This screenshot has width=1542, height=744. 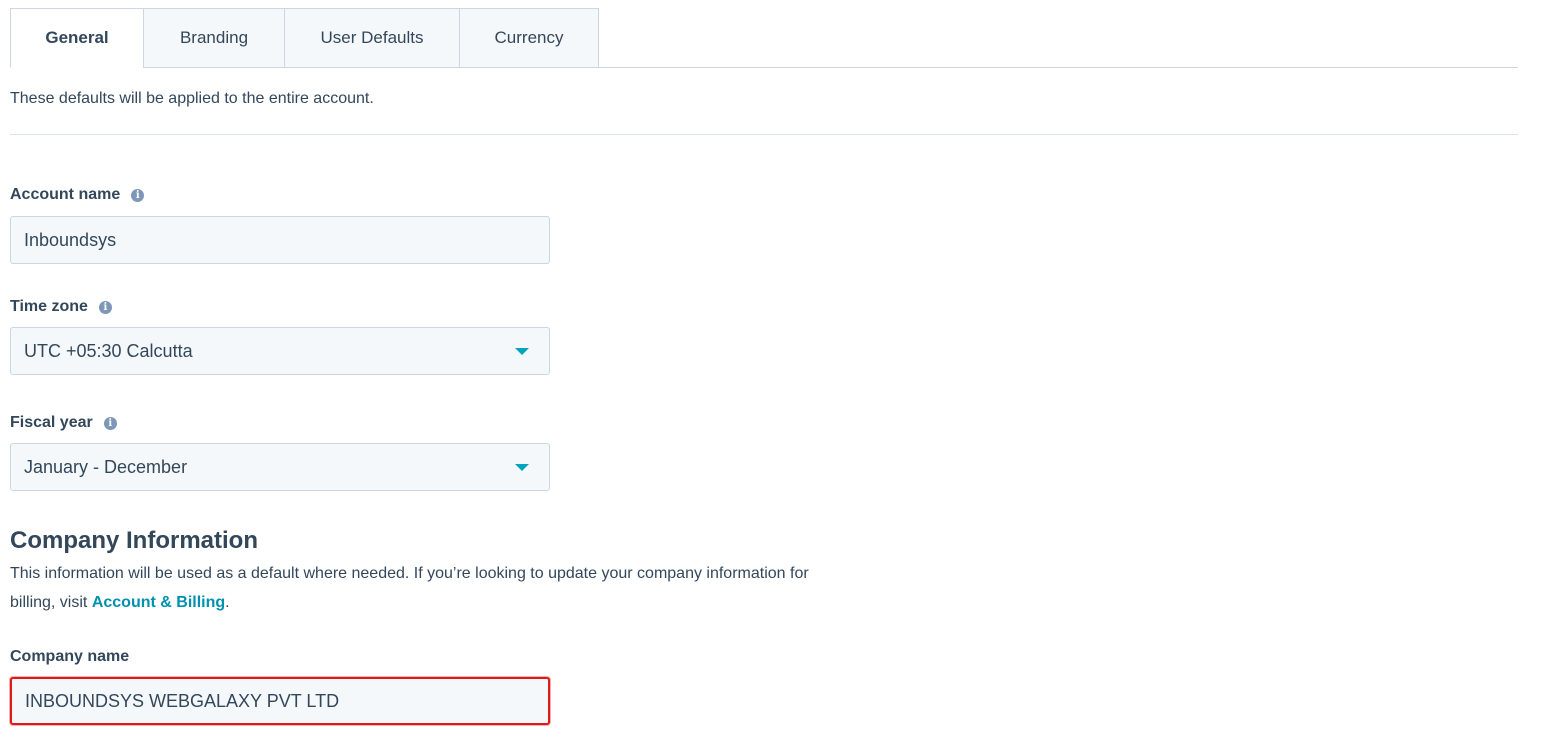 What do you see at coordinates (529, 38) in the screenshot?
I see `tab-currency: Currency` at bounding box center [529, 38].